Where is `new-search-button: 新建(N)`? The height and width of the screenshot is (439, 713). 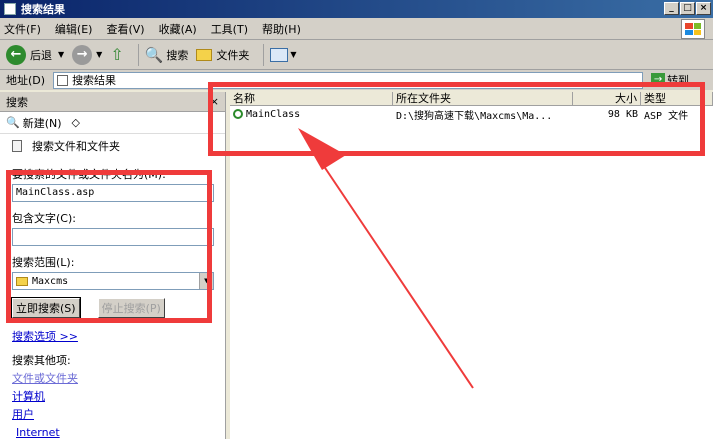 new-search-button: 新建(N) is located at coordinates (42, 123).